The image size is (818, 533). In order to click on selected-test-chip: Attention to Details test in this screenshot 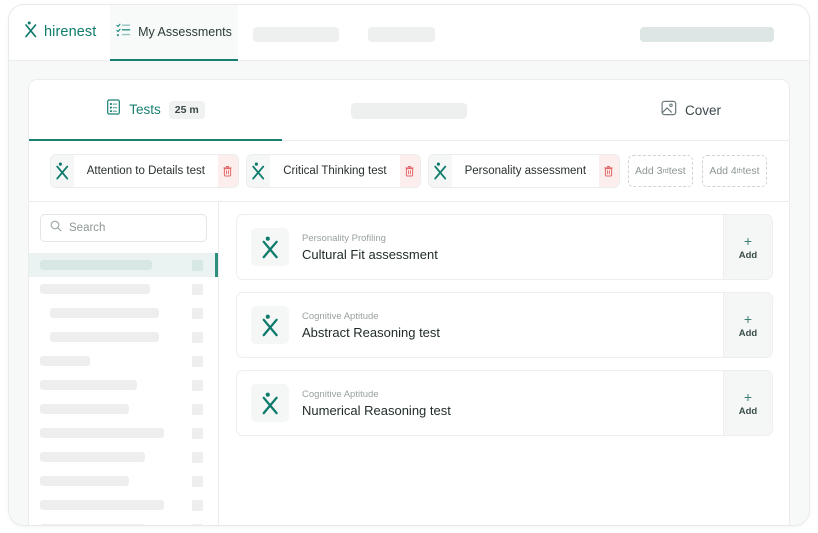, I will do `click(144, 171)`.